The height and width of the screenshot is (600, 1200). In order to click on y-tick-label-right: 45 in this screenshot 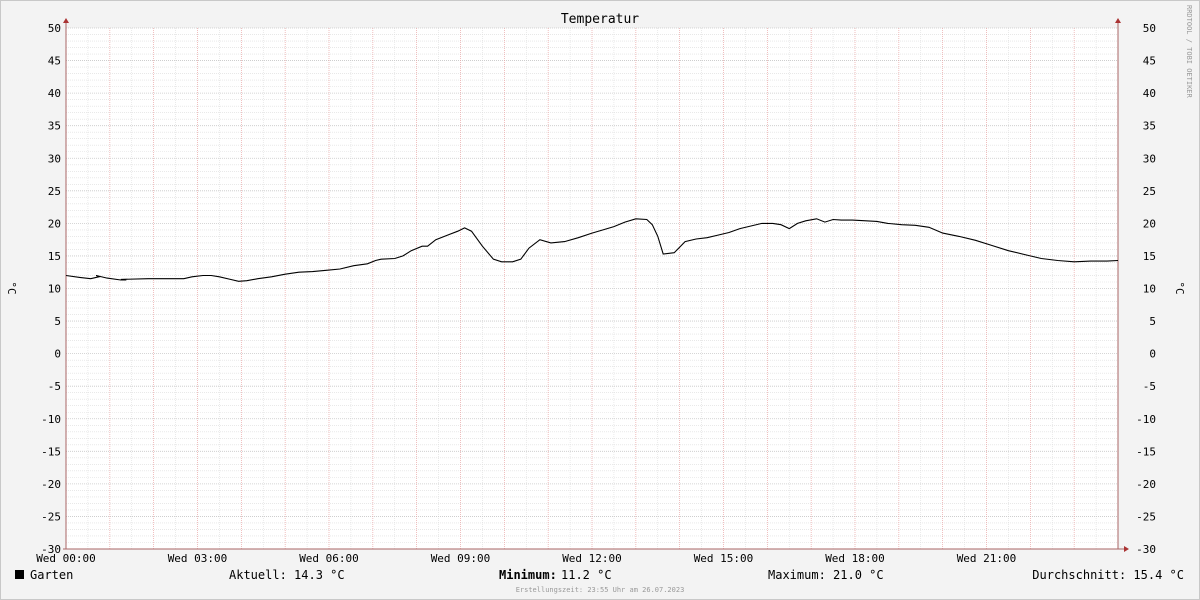, I will do `click(1149, 61)`.